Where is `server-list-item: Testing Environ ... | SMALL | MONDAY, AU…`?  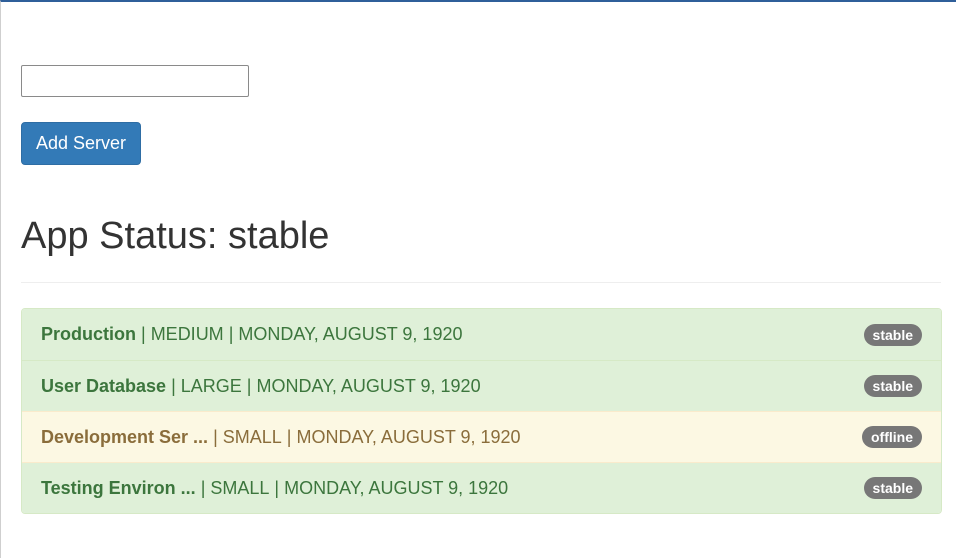
server-list-item: Testing Environ ... | SMALL | MONDAY, AU… is located at coordinates (481, 487).